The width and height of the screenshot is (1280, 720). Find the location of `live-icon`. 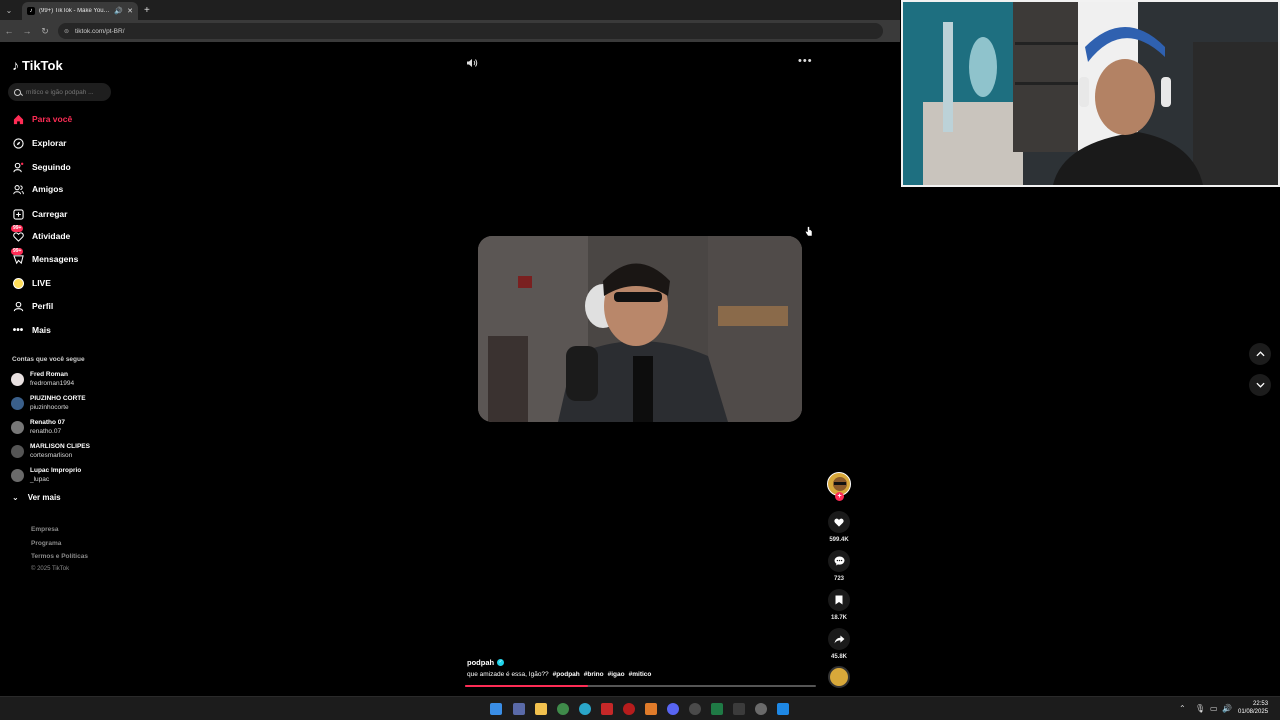

live-icon is located at coordinates (18, 283).